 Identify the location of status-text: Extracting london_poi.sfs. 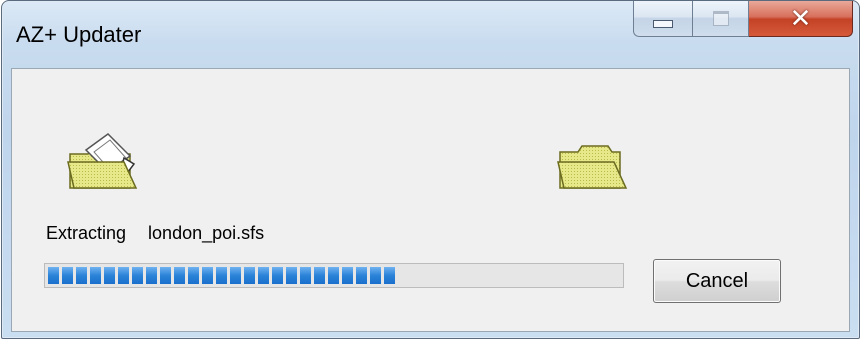
(155, 233).